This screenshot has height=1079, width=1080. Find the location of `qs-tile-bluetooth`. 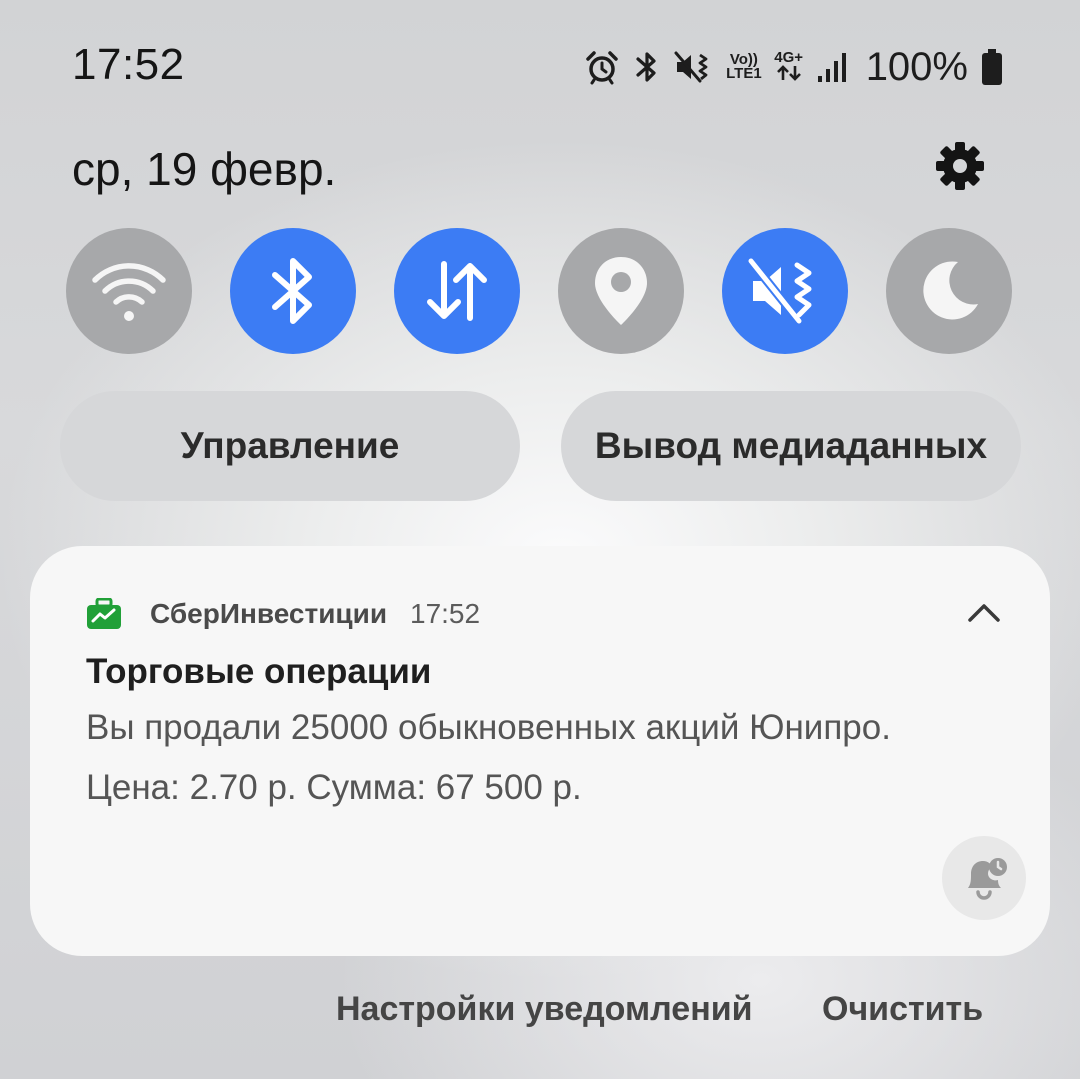

qs-tile-bluetooth is located at coordinates (293, 291).